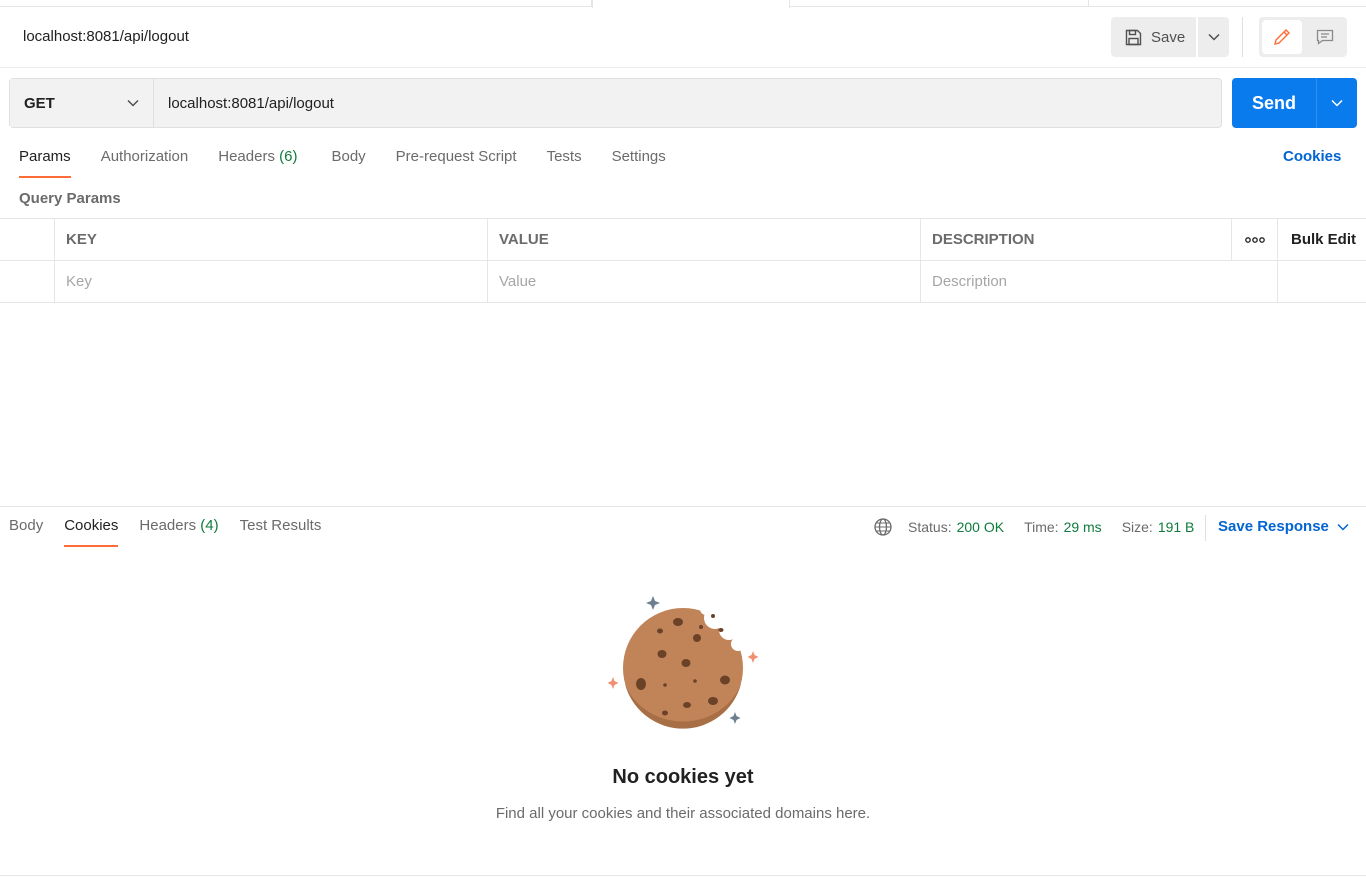 The height and width of the screenshot is (878, 1366). I want to click on column-header-value: VALUE, so click(704, 239).